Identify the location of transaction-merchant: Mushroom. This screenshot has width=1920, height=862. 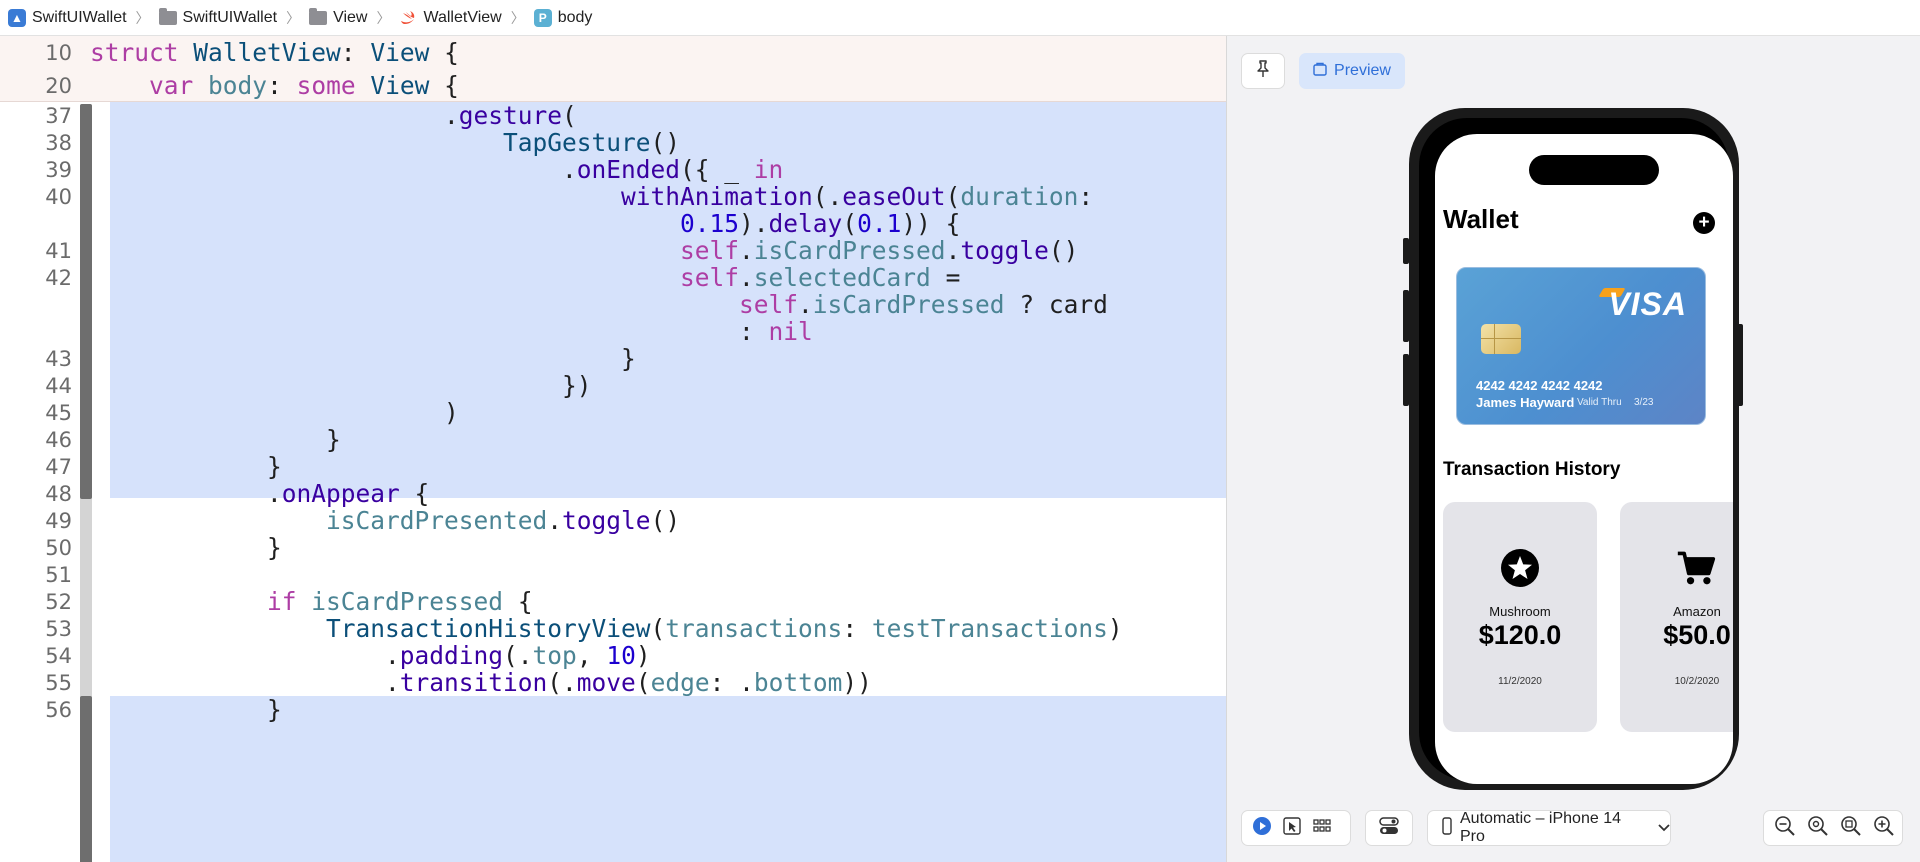
(1520, 611).